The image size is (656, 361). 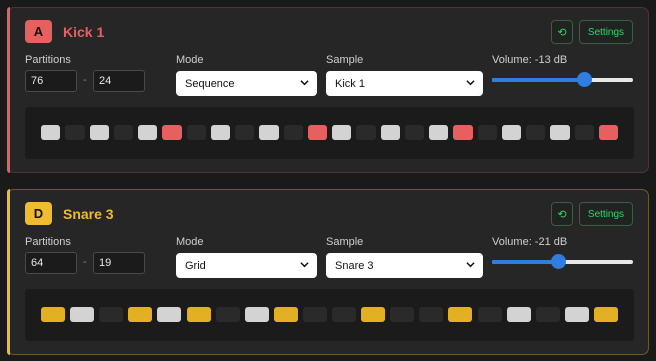 I want to click on mode-value: Sequence, so click(x=210, y=83).